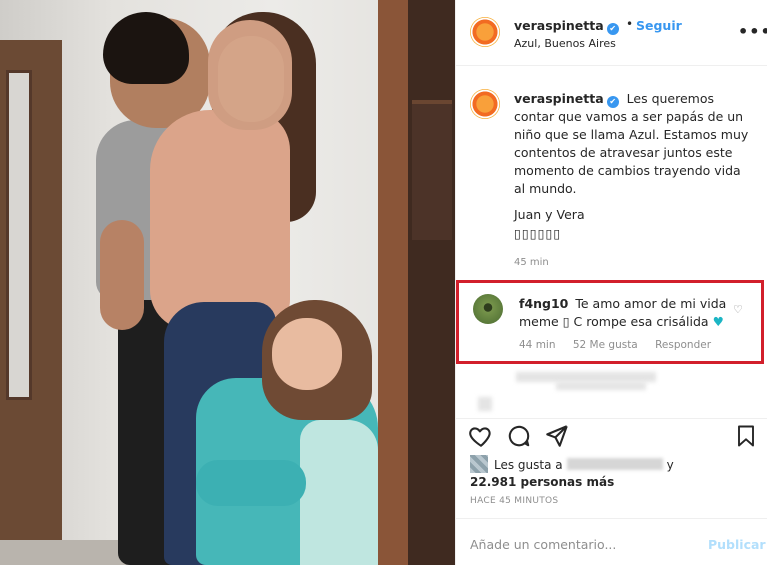 The image size is (767, 565). I want to click on comment-reply-button: Responder, so click(683, 345).